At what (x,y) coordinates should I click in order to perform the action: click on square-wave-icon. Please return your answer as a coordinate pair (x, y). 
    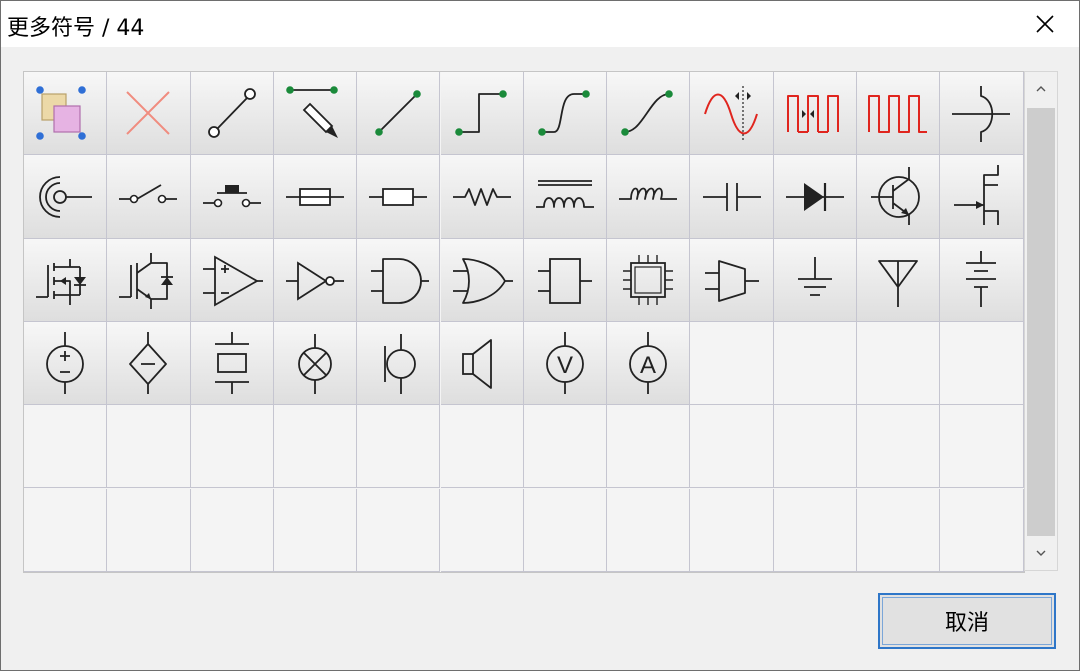
    Looking at the image, I should click on (898, 114).